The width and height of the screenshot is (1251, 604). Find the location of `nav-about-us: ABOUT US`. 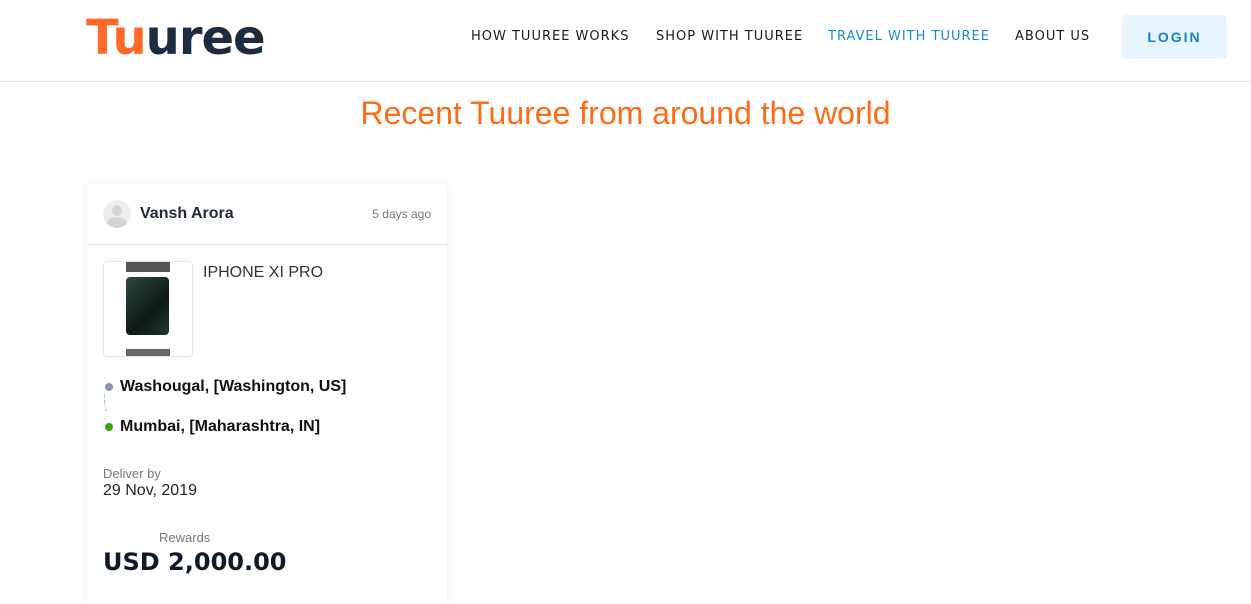

nav-about-us: ABOUT US is located at coordinates (1052, 36).